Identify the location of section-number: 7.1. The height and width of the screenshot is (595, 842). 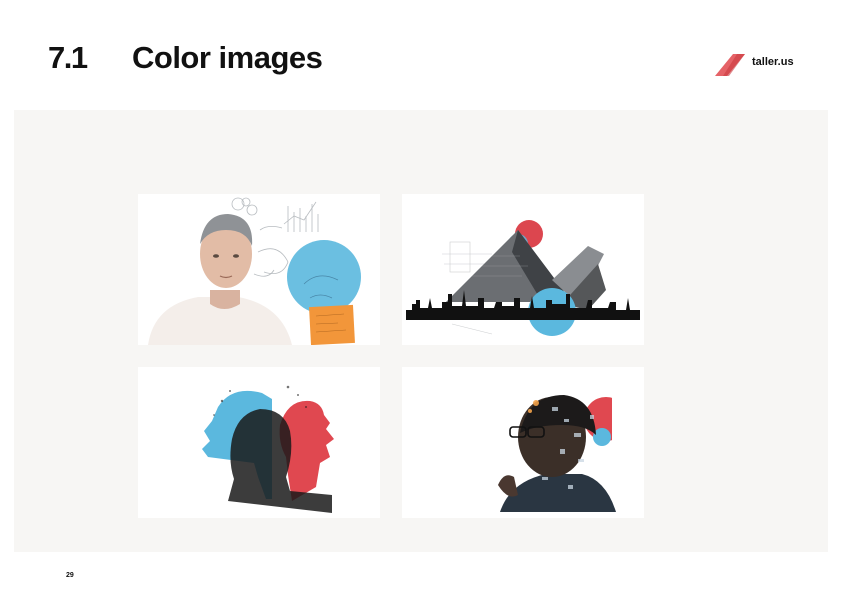
(68, 57).